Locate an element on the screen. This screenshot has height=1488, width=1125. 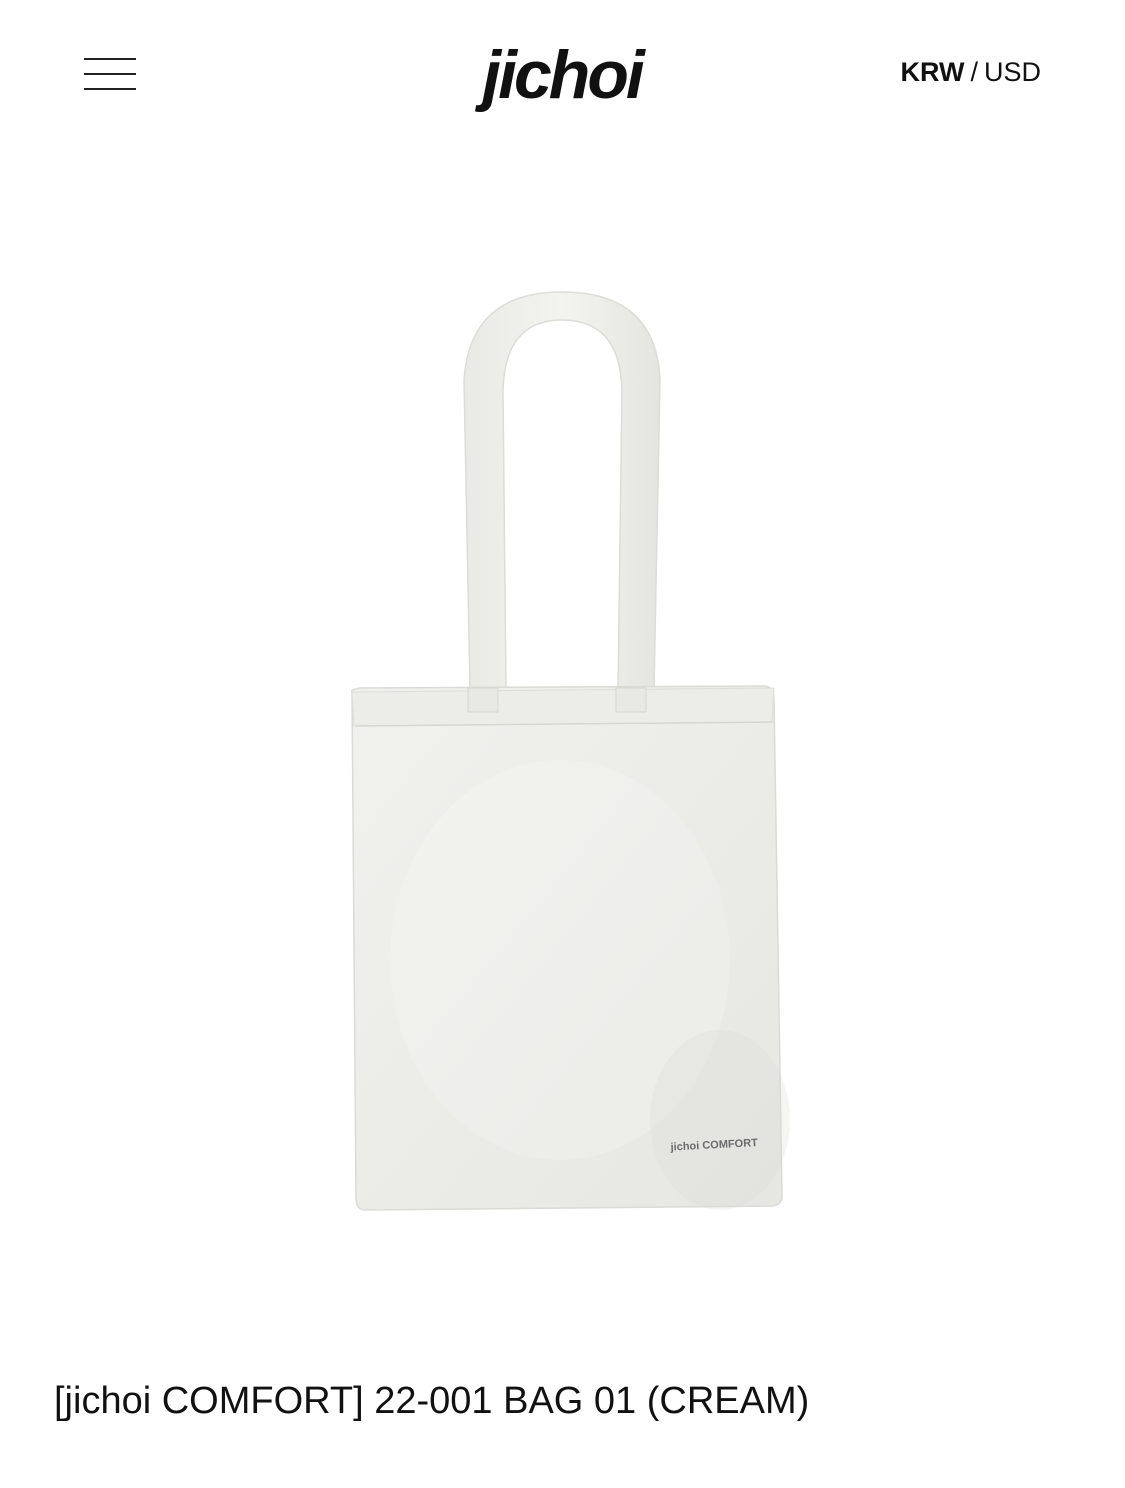
product-title: [jichoi COMFORT] 22-001 BAG 01 (CREAM) is located at coordinates (431, 1401).